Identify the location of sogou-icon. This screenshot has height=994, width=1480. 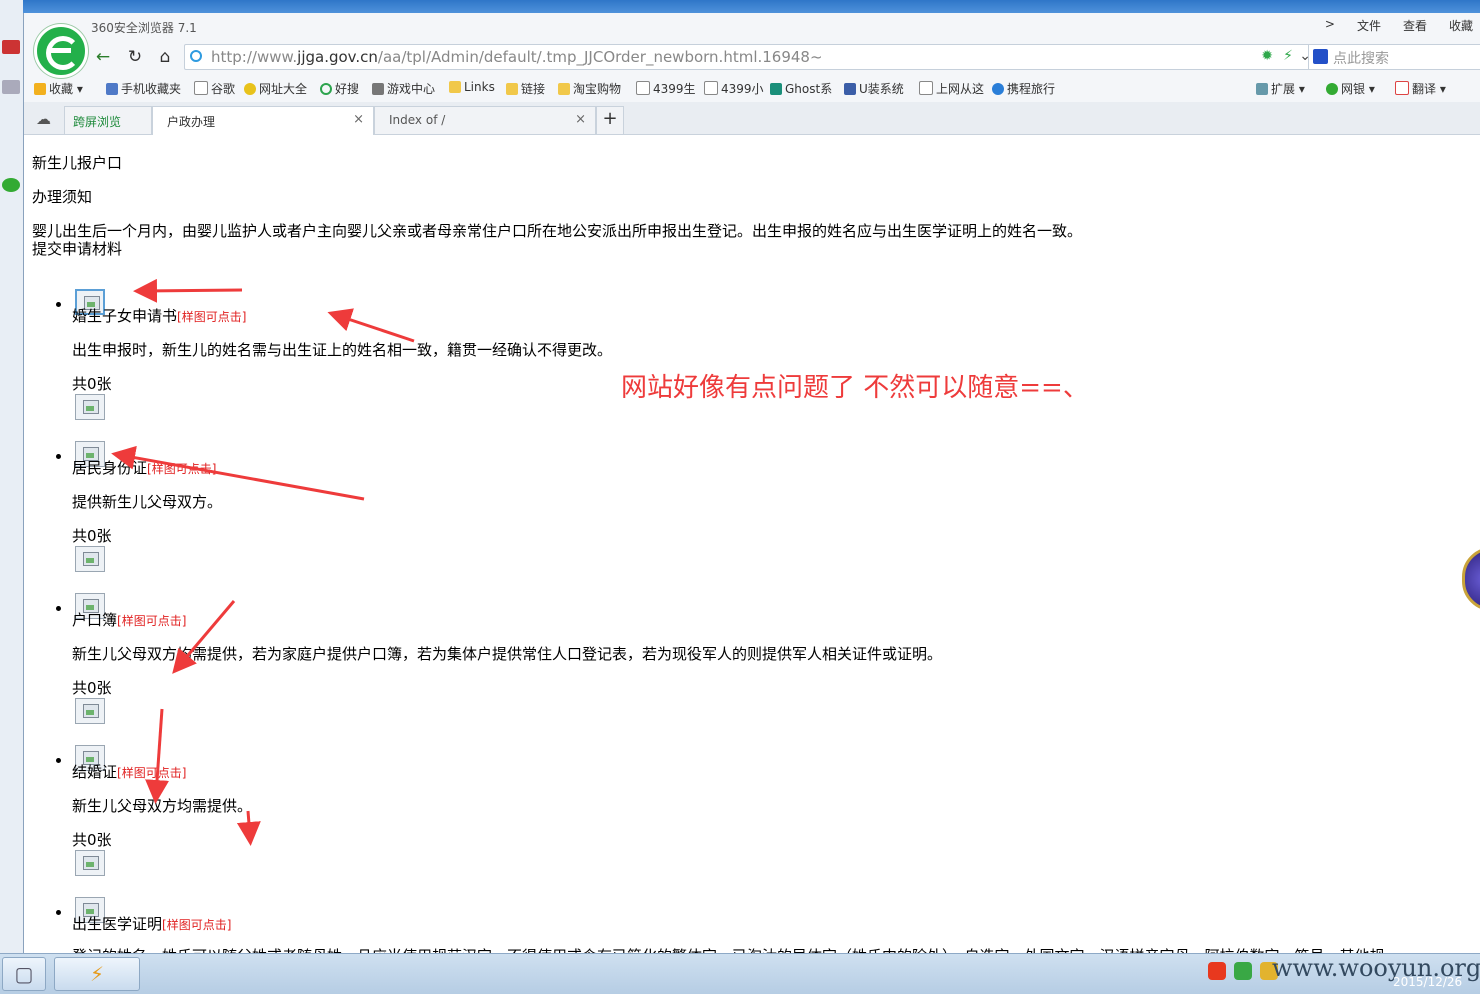
(1217, 971).